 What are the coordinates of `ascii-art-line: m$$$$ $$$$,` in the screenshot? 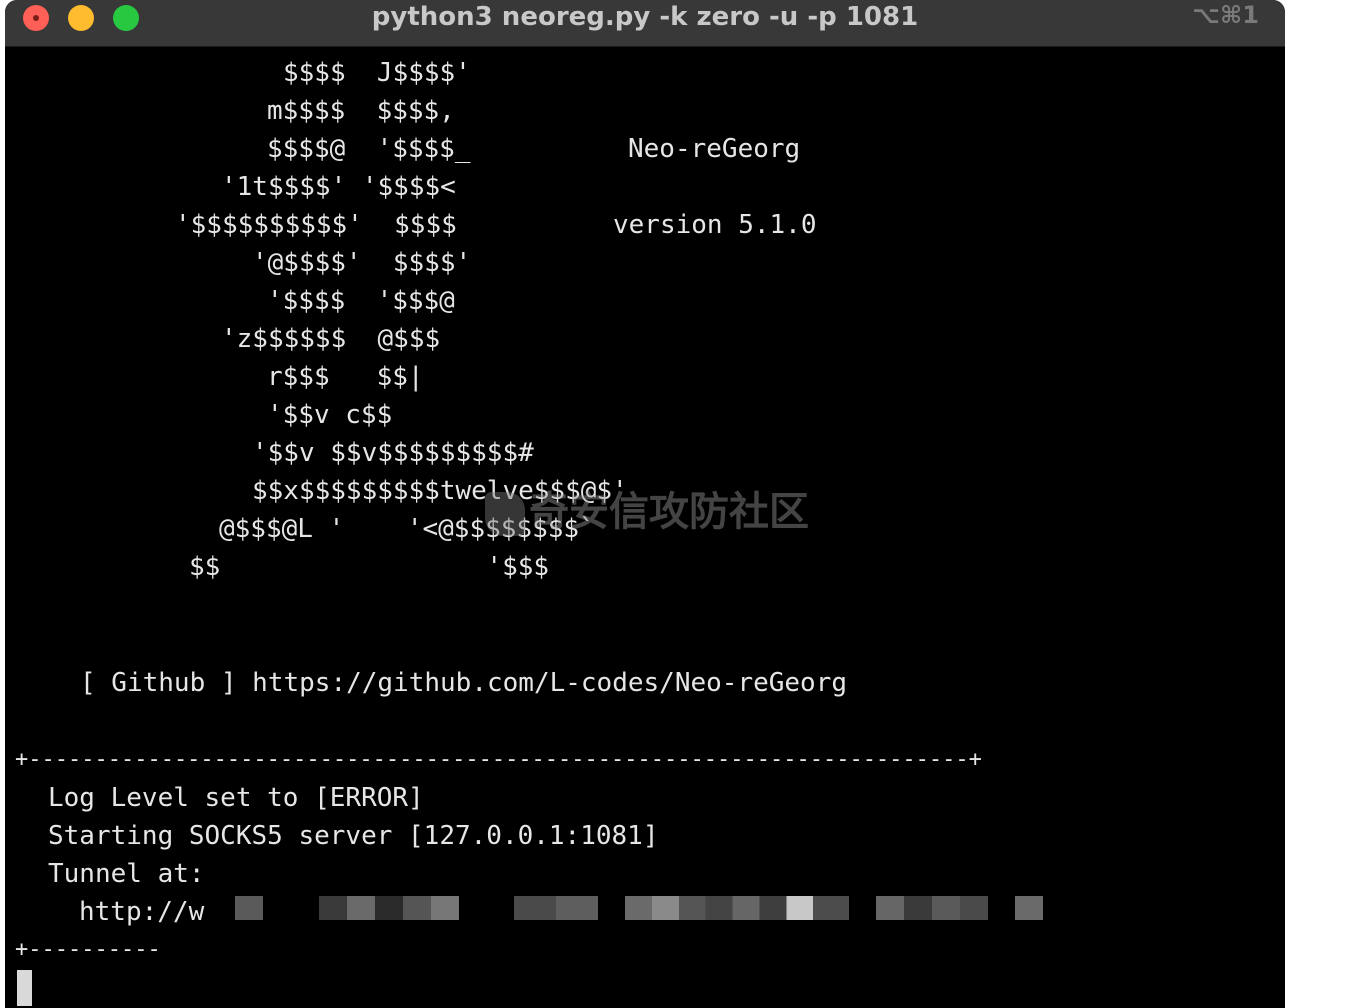 It's located at (361, 111).